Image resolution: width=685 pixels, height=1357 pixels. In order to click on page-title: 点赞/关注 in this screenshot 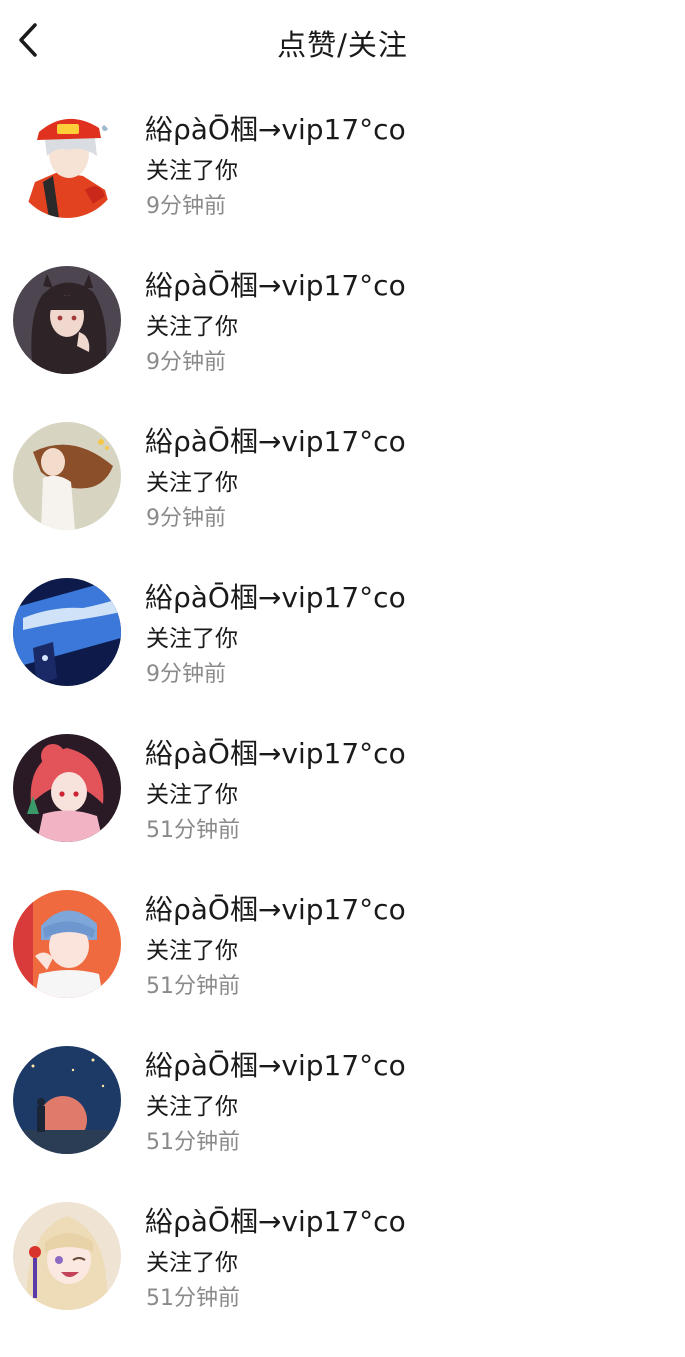, I will do `click(342, 45)`.